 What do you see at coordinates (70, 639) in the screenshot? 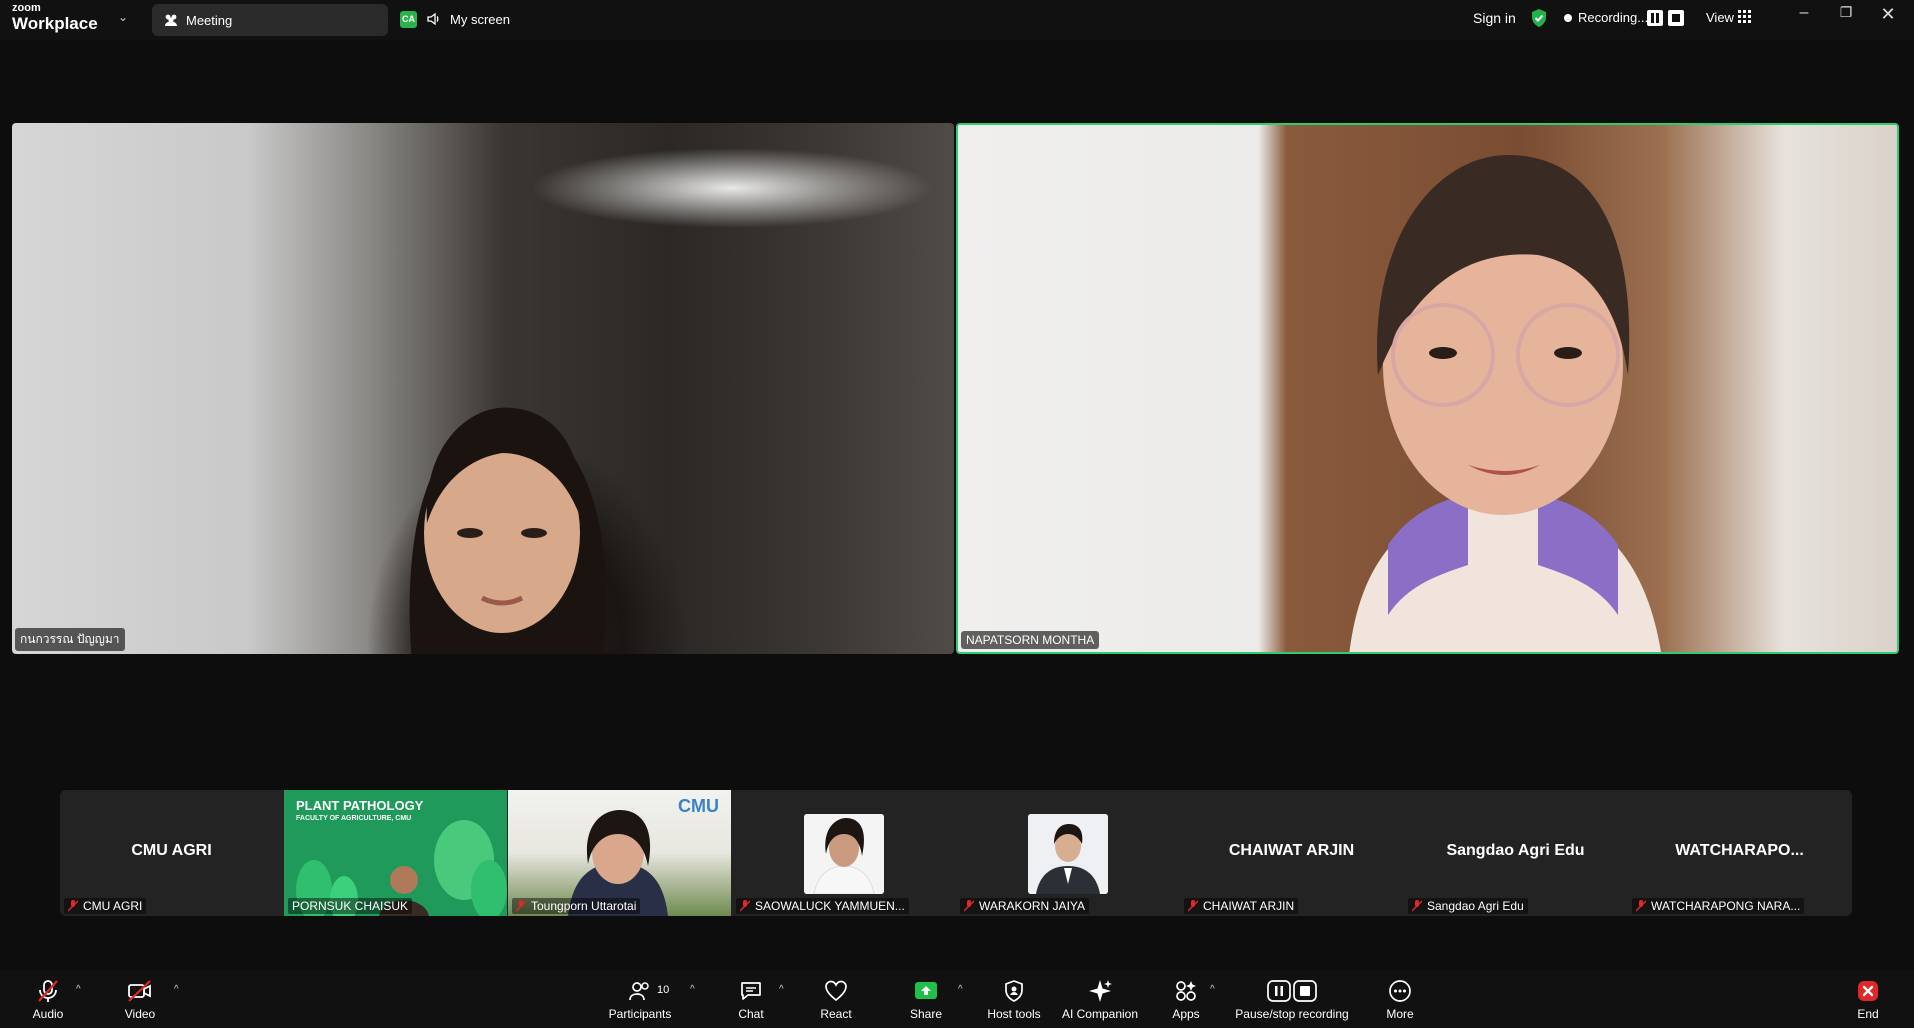
I see `participant-name-tag: กนกวรรณ ปัญญมา` at bounding box center [70, 639].